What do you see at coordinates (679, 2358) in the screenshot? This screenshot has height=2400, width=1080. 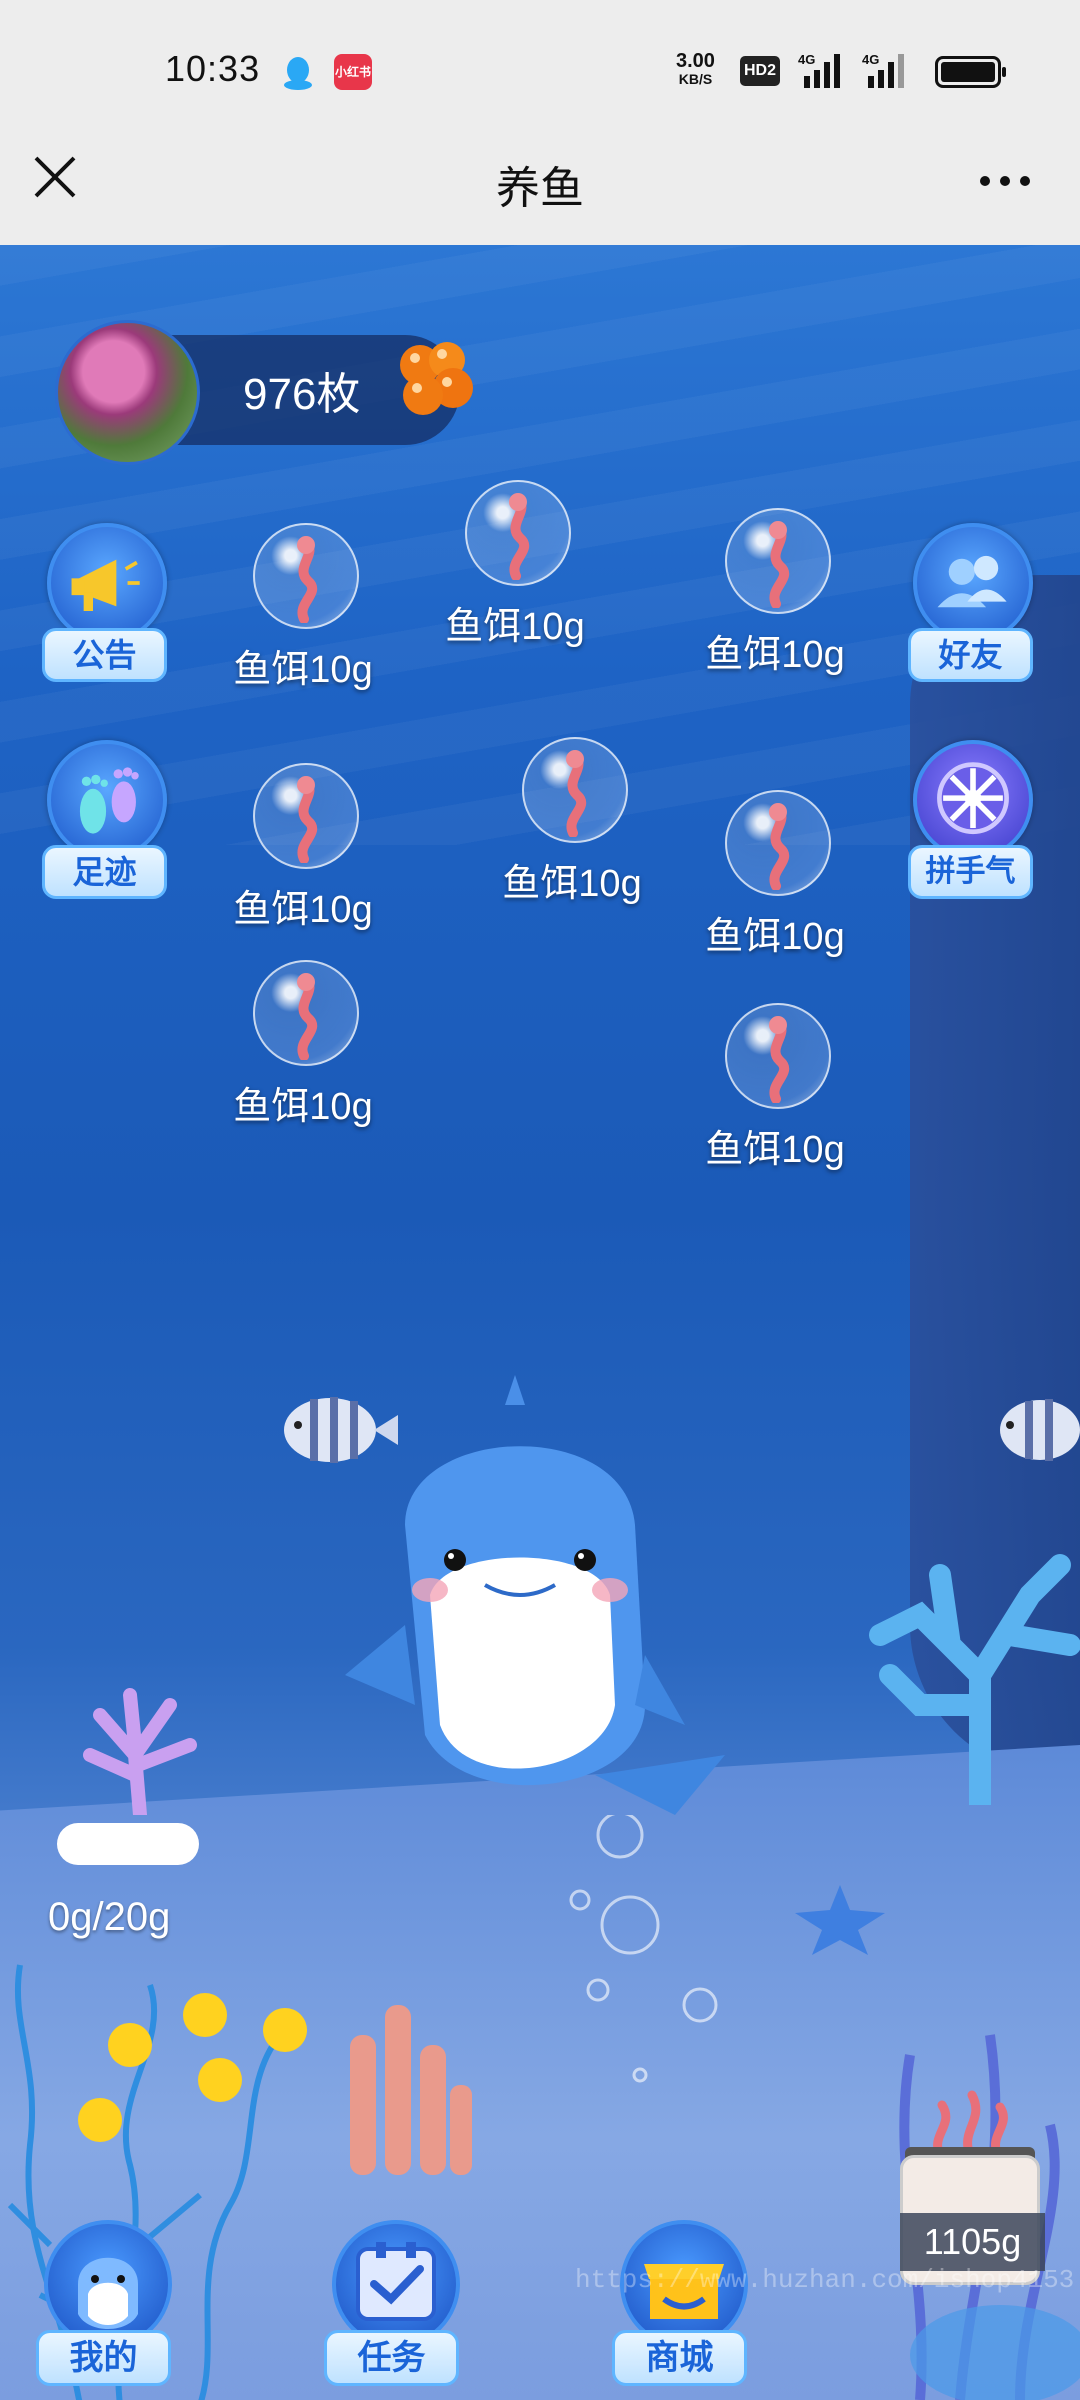 I see `nav-shop-label: 商城` at bounding box center [679, 2358].